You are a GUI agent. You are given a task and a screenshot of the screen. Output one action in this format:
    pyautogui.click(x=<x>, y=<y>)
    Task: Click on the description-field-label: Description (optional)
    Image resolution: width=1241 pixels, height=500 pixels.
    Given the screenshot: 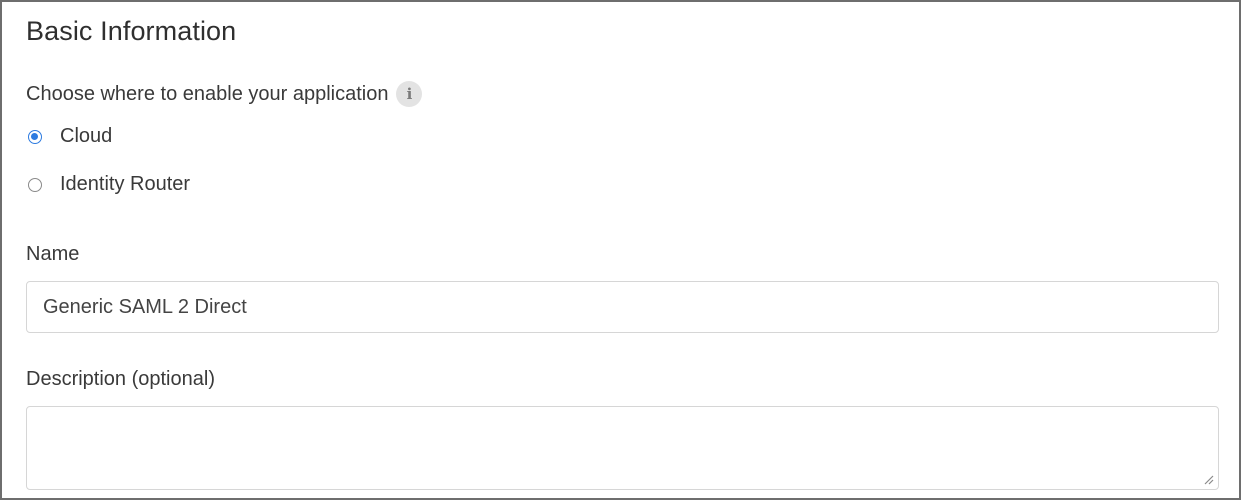 What is the action you would take?
    pyautogui.click(x=120, y=379)
    